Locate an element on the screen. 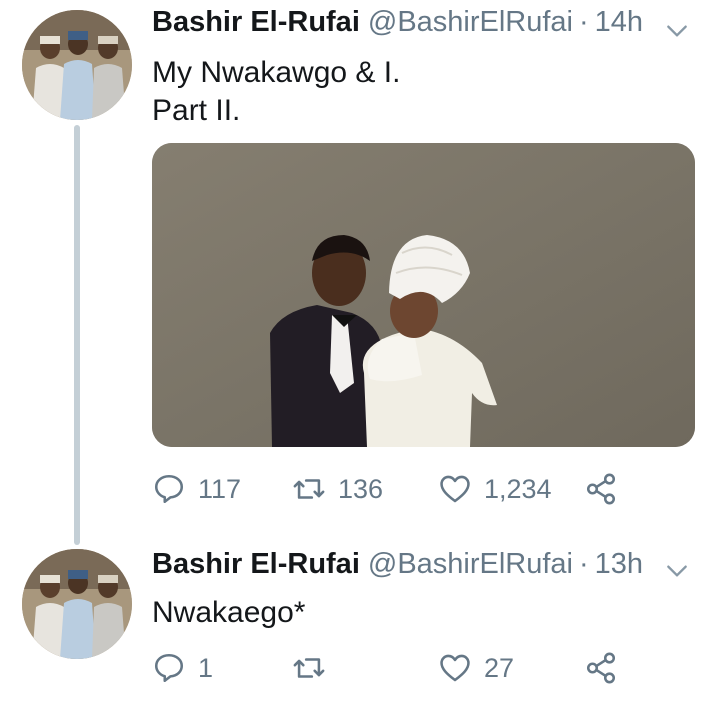 Image resolution: width=720 pixels, height=705 pixels. reply-button: 117 is located at coordinates (222, 489).